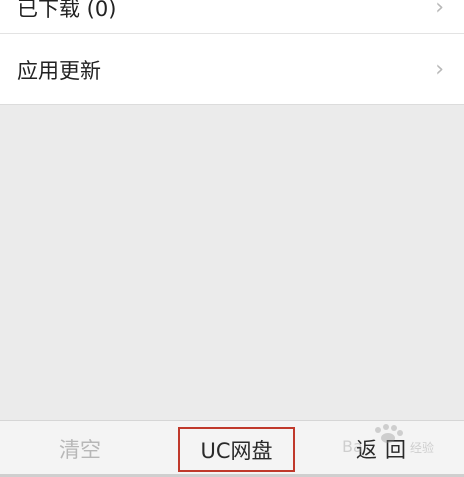  I want to click on bottom-toolbar: 清空 UC网盘 返回, so click(232, 448).